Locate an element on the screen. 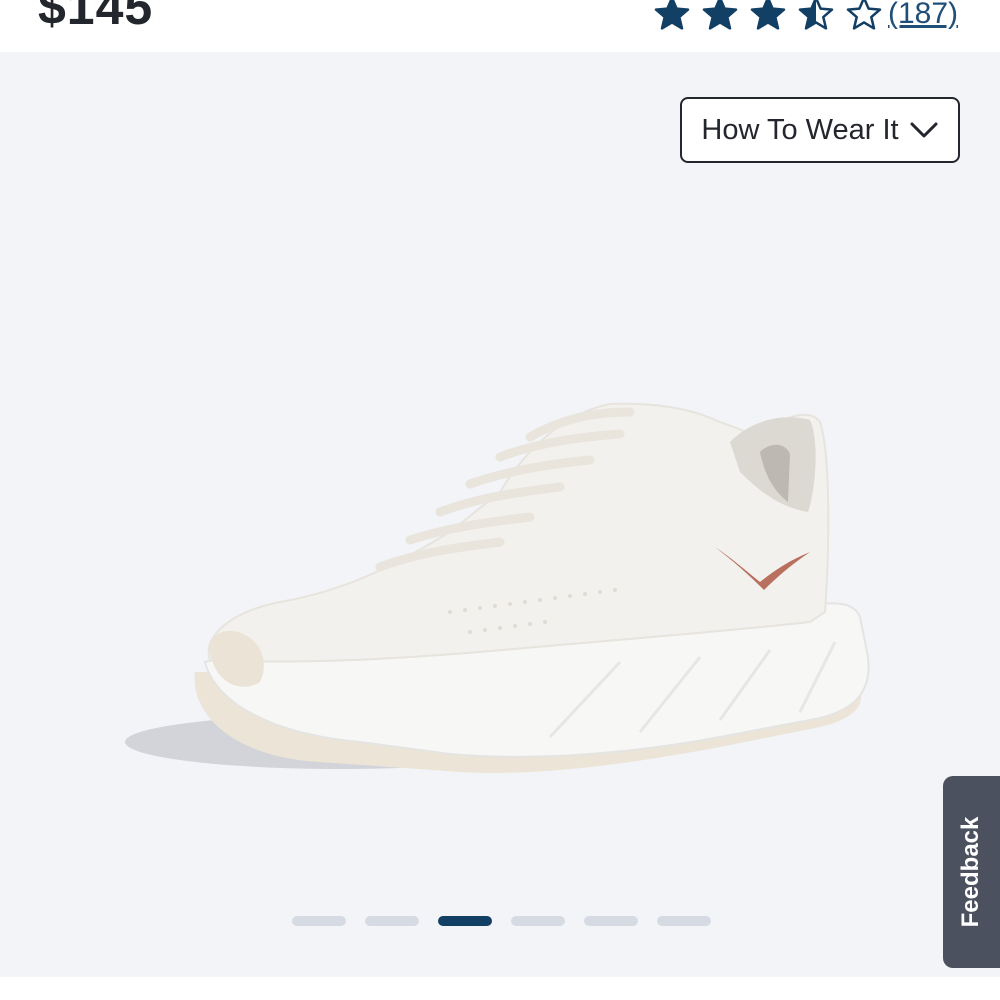 The height and width of the screenshot is (1000, 1000). product-header: $145 (187) is located at coordinates (500, 26).